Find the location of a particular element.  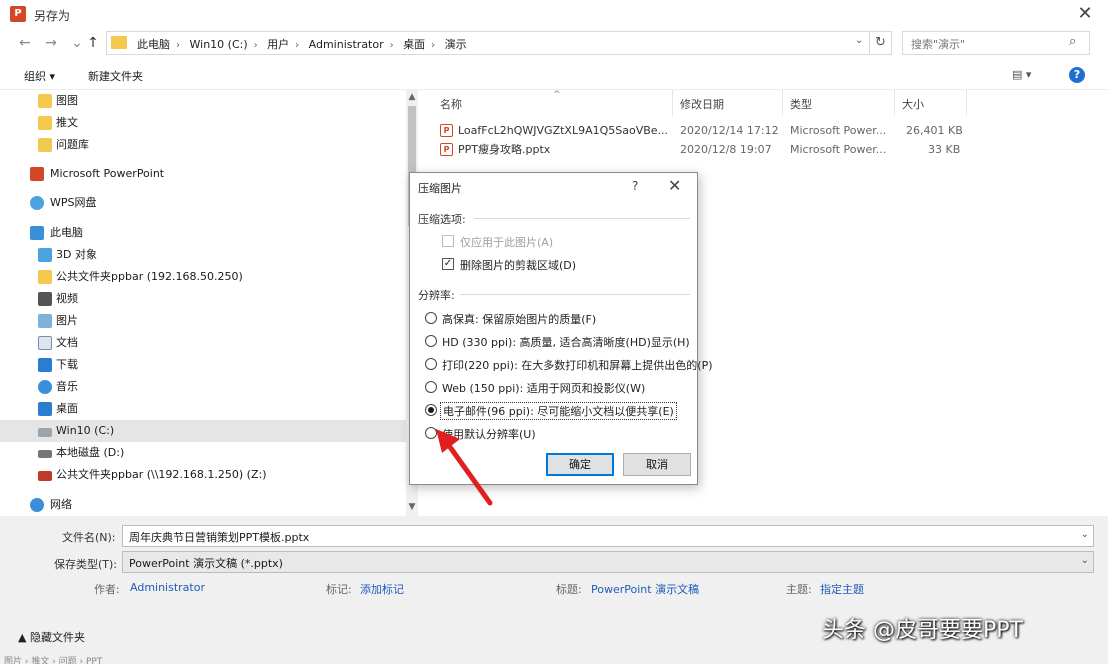

tags-label: 标记: is located at coordinates (339, 589).